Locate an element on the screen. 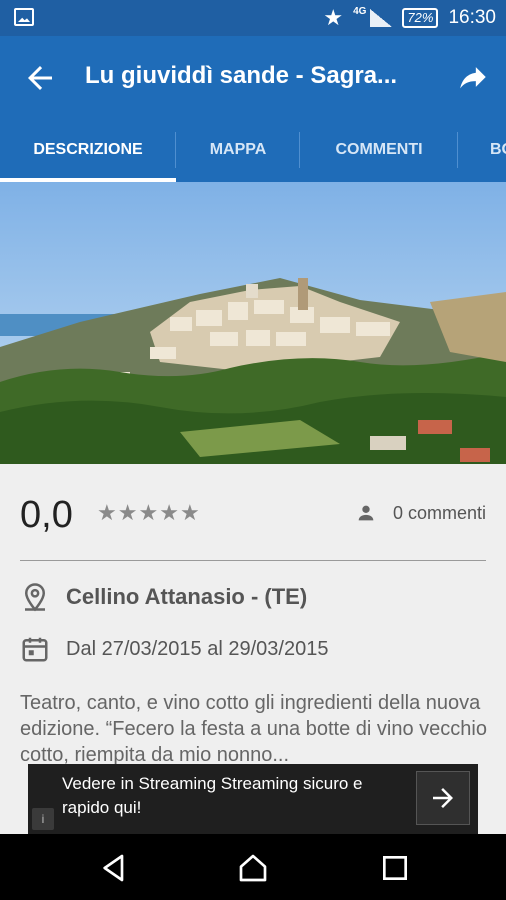 The height and width of the screenshot is (900, 506). tab-mappa: MAPPA is located at coordinates (238, 150).